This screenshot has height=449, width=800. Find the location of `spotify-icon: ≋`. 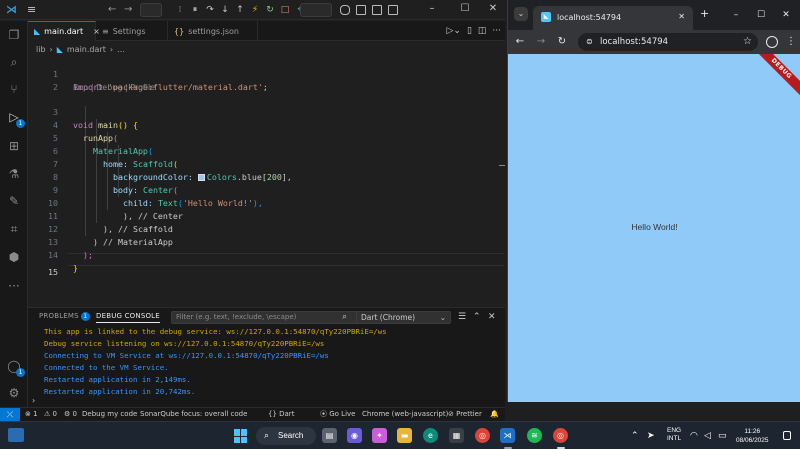

spotify-icon: ≋ is located at coordinates (534, 435).